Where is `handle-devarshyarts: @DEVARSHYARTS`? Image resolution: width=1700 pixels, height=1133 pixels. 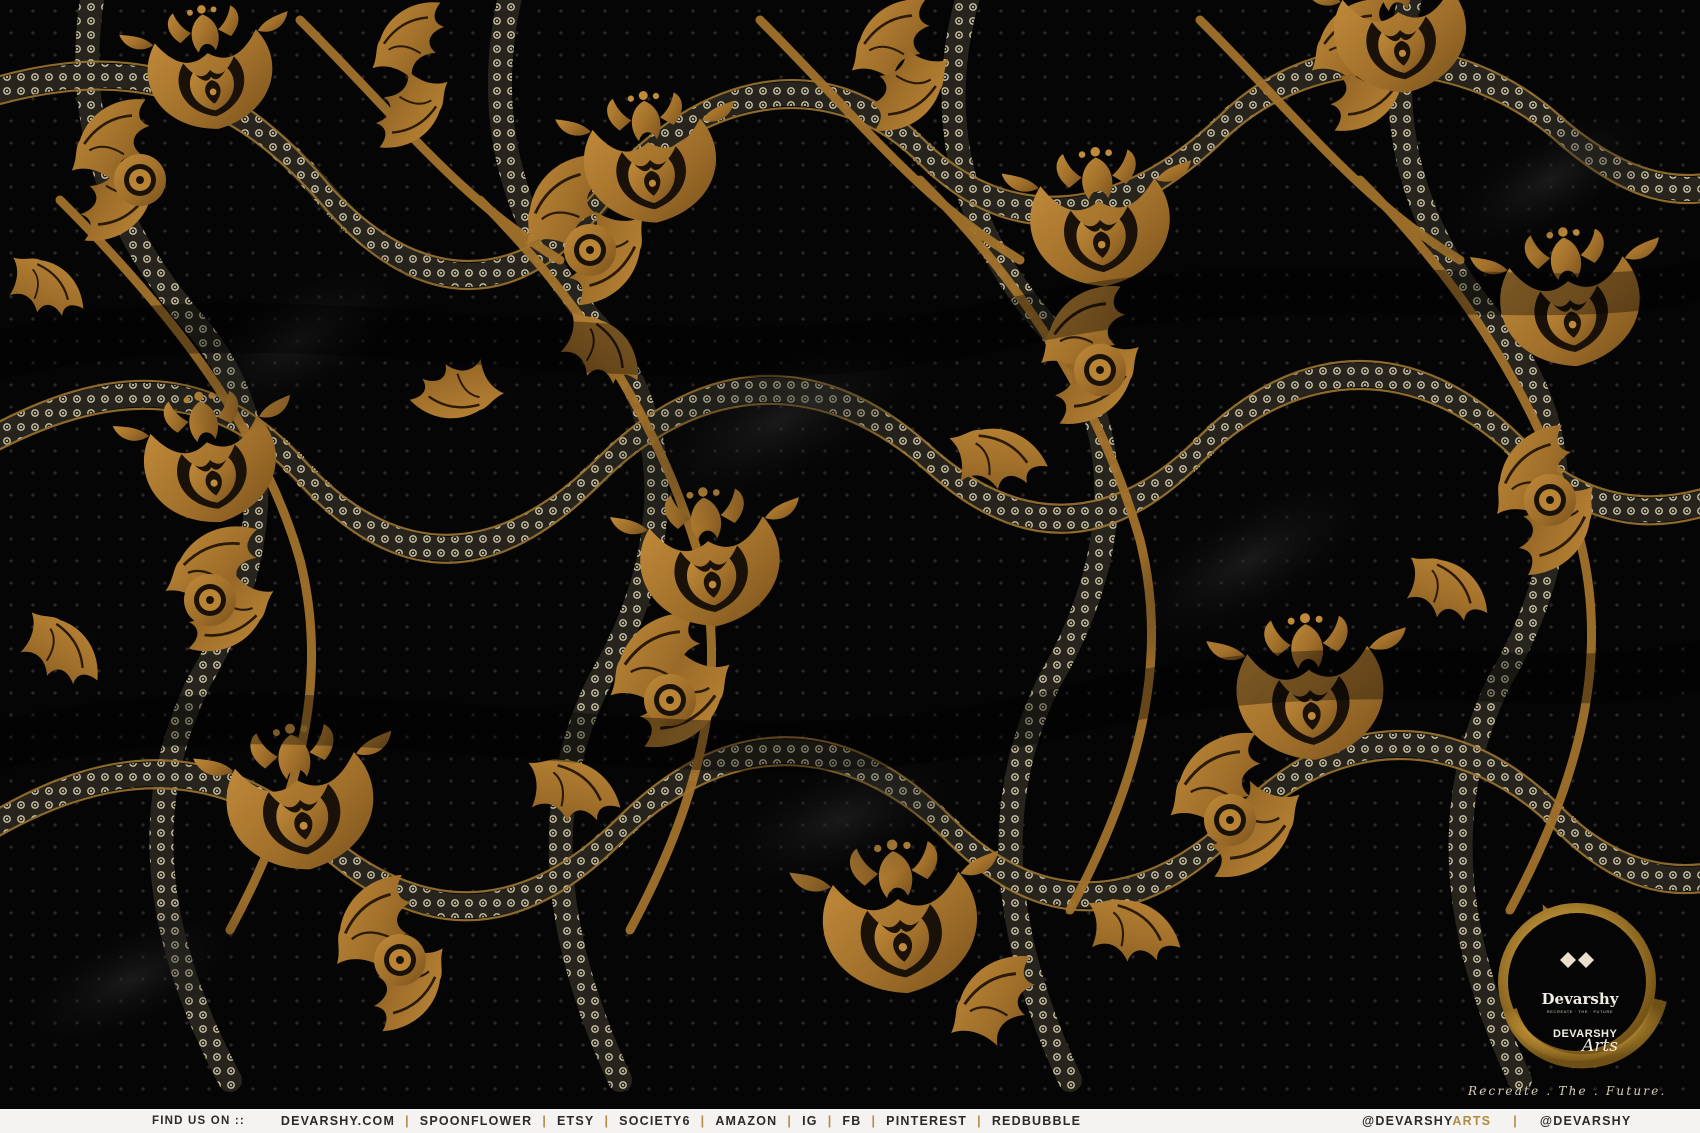 handle-devarshyarts: @DEVARSHYARTS is located at coordinates (1426, 1121).